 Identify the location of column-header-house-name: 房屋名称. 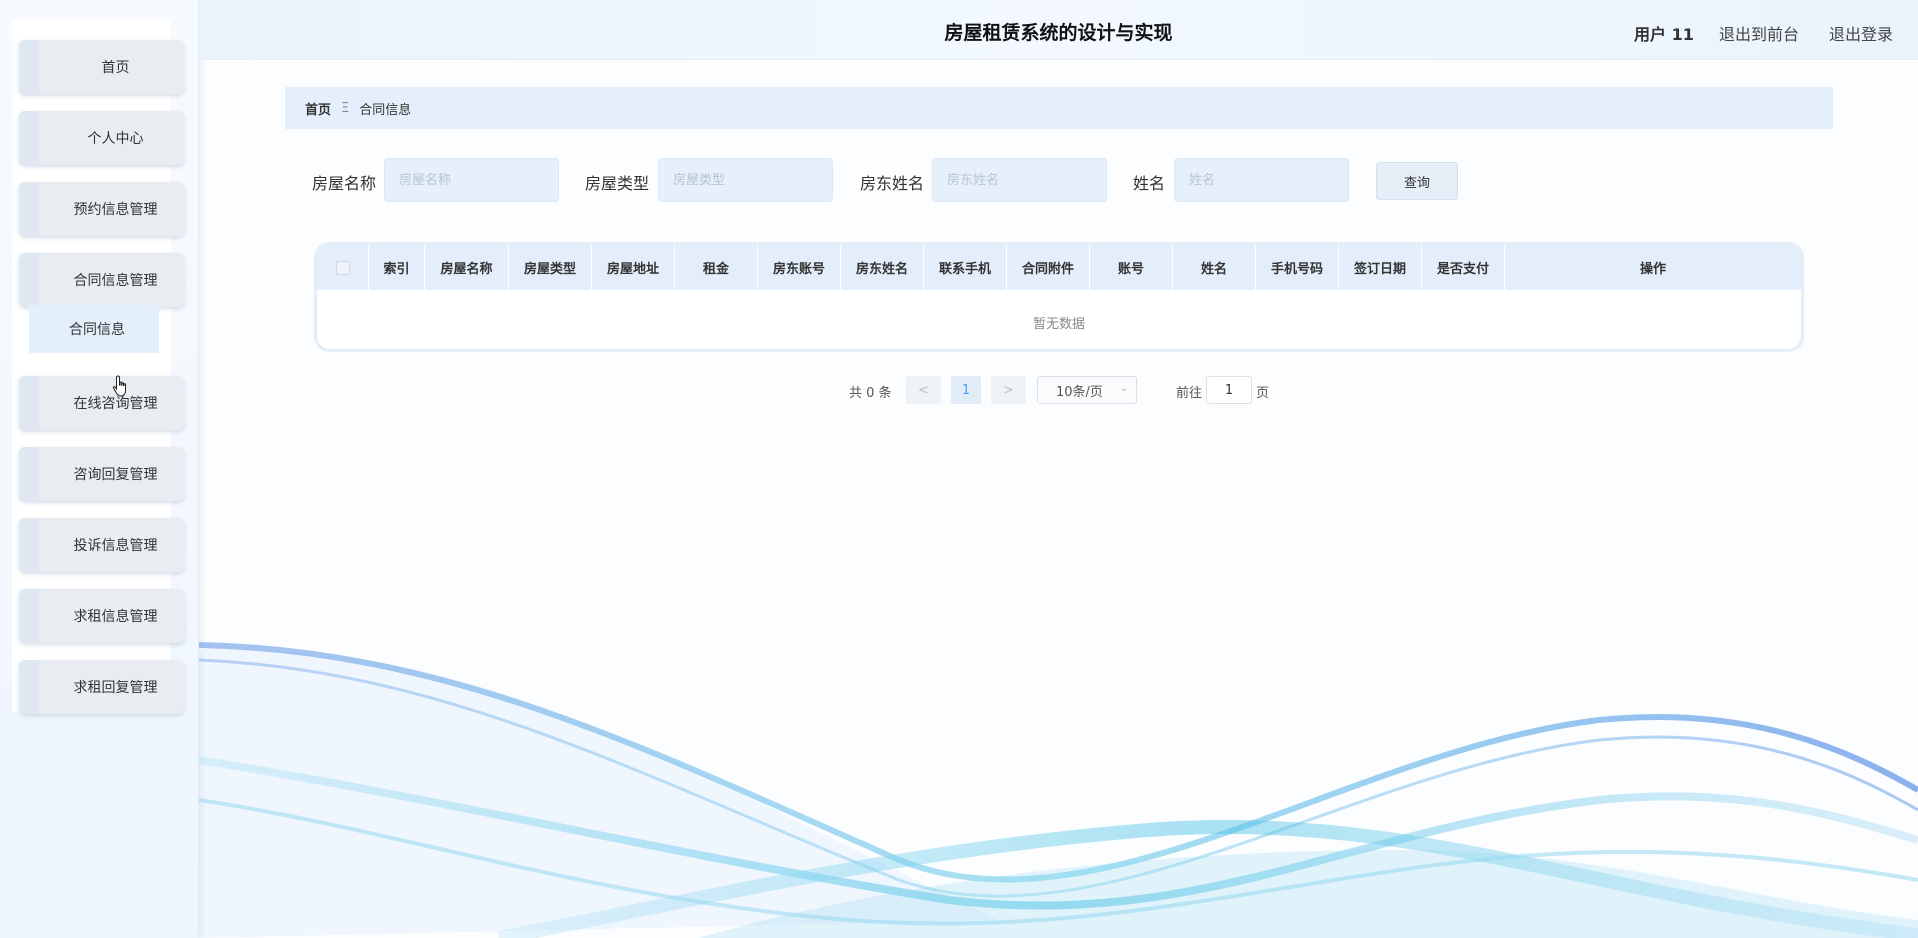
(467, 267).